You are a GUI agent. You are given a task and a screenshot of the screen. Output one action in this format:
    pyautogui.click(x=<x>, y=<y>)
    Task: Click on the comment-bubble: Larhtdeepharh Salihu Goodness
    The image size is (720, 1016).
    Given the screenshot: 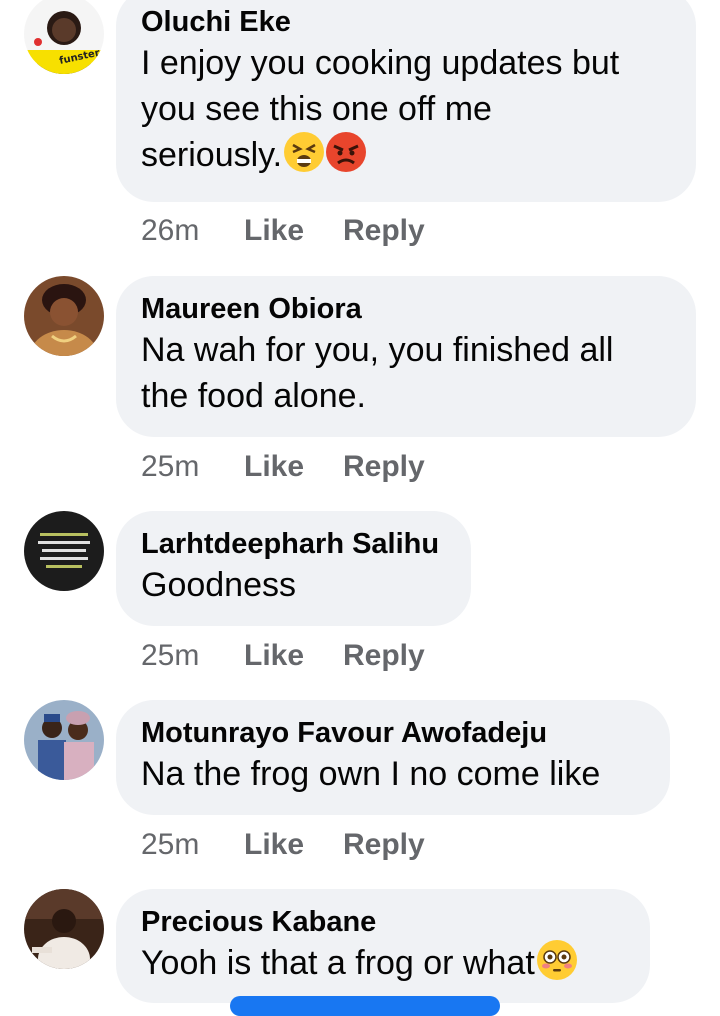 What is the action you would take?
    pyautogui.click(x=293, y=568)
    